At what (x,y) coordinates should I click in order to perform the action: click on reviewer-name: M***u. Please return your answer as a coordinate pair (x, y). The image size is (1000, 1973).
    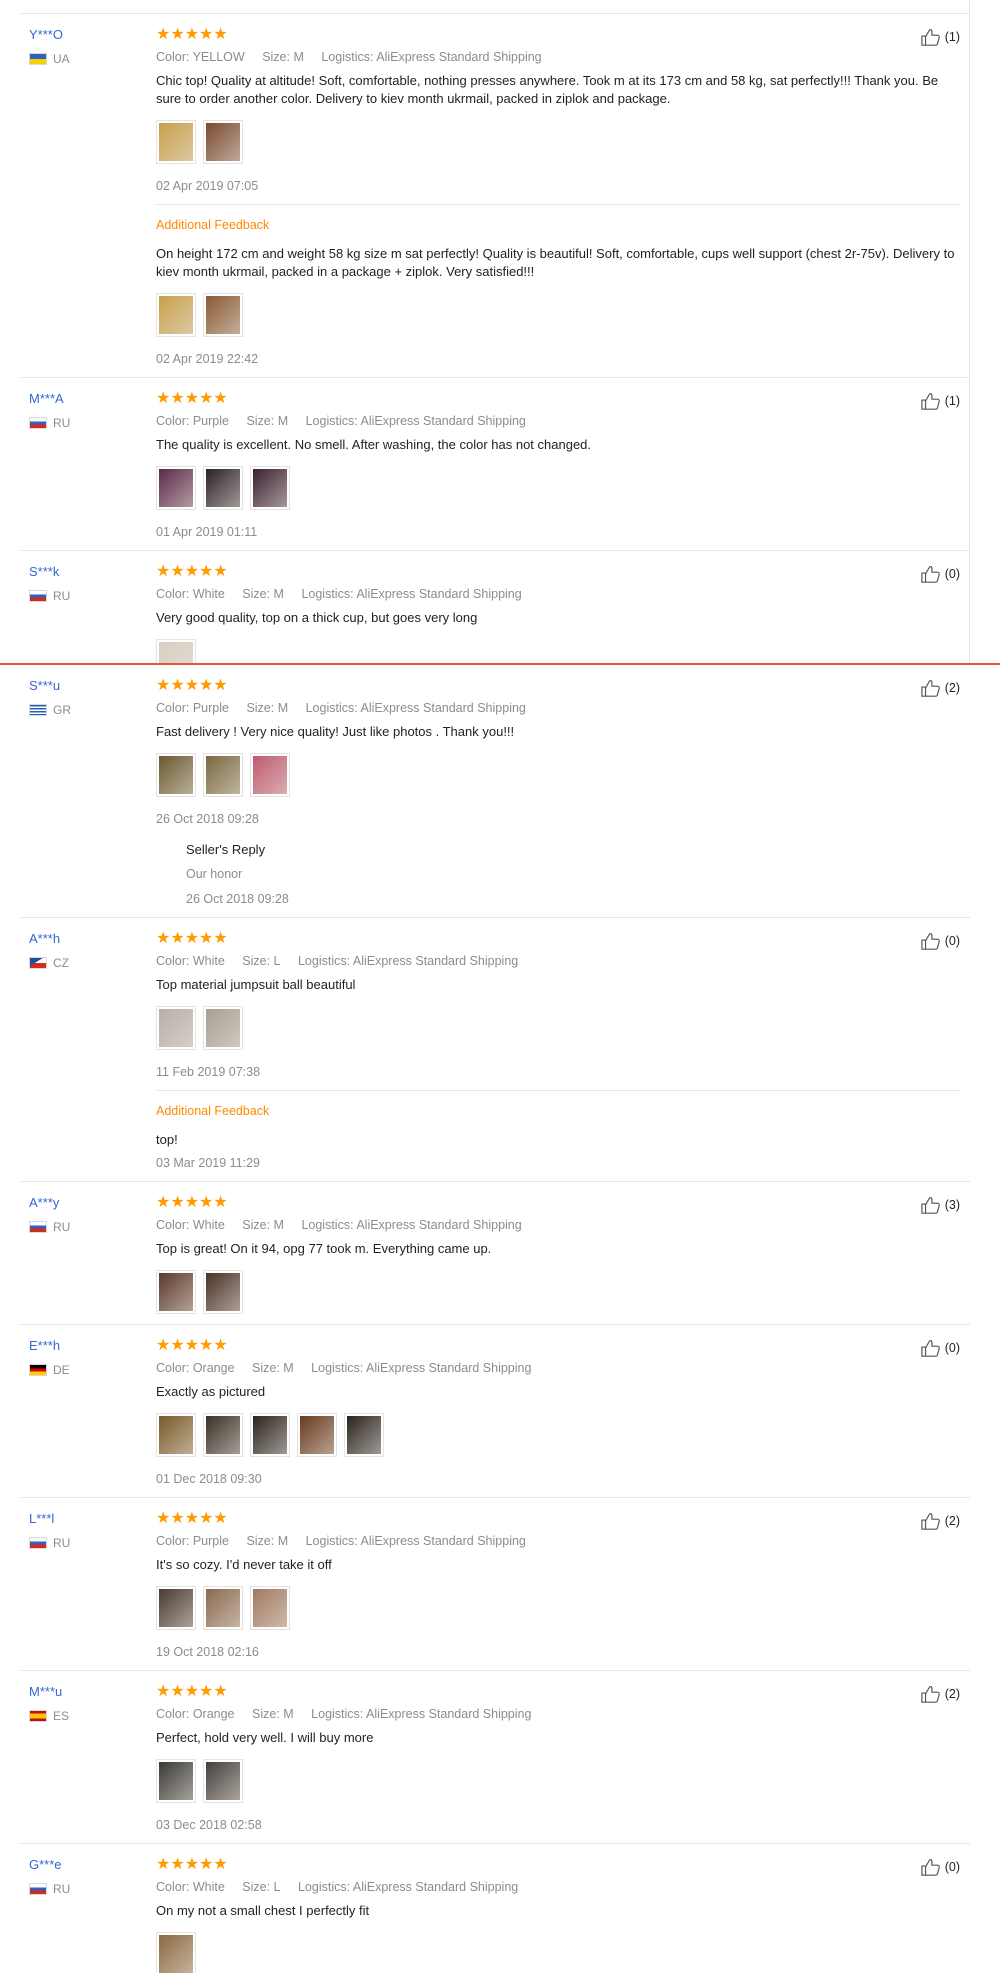
    Looking at the image, I should click on (84, 1692).